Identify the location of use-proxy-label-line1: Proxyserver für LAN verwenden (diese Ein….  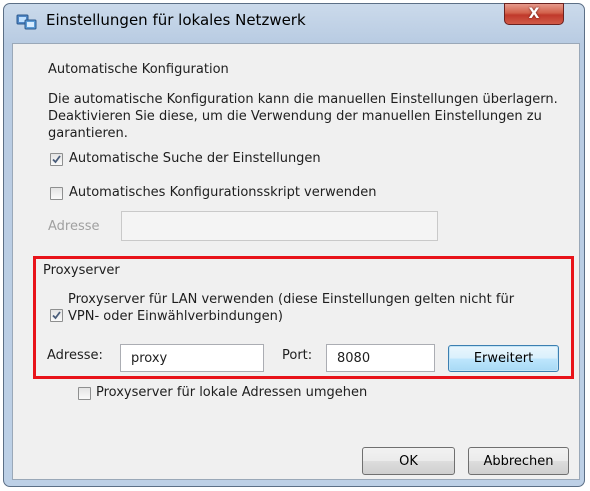
(291, 299).